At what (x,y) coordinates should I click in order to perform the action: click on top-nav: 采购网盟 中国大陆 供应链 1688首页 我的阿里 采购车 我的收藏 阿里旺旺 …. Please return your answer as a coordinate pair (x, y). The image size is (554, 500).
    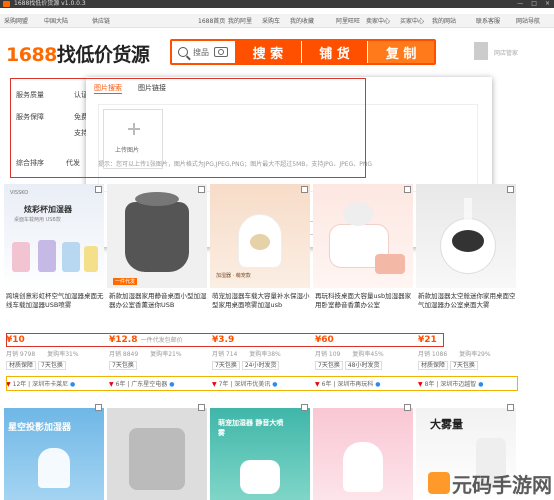
    Looking at the image, I should click on (277, 21).